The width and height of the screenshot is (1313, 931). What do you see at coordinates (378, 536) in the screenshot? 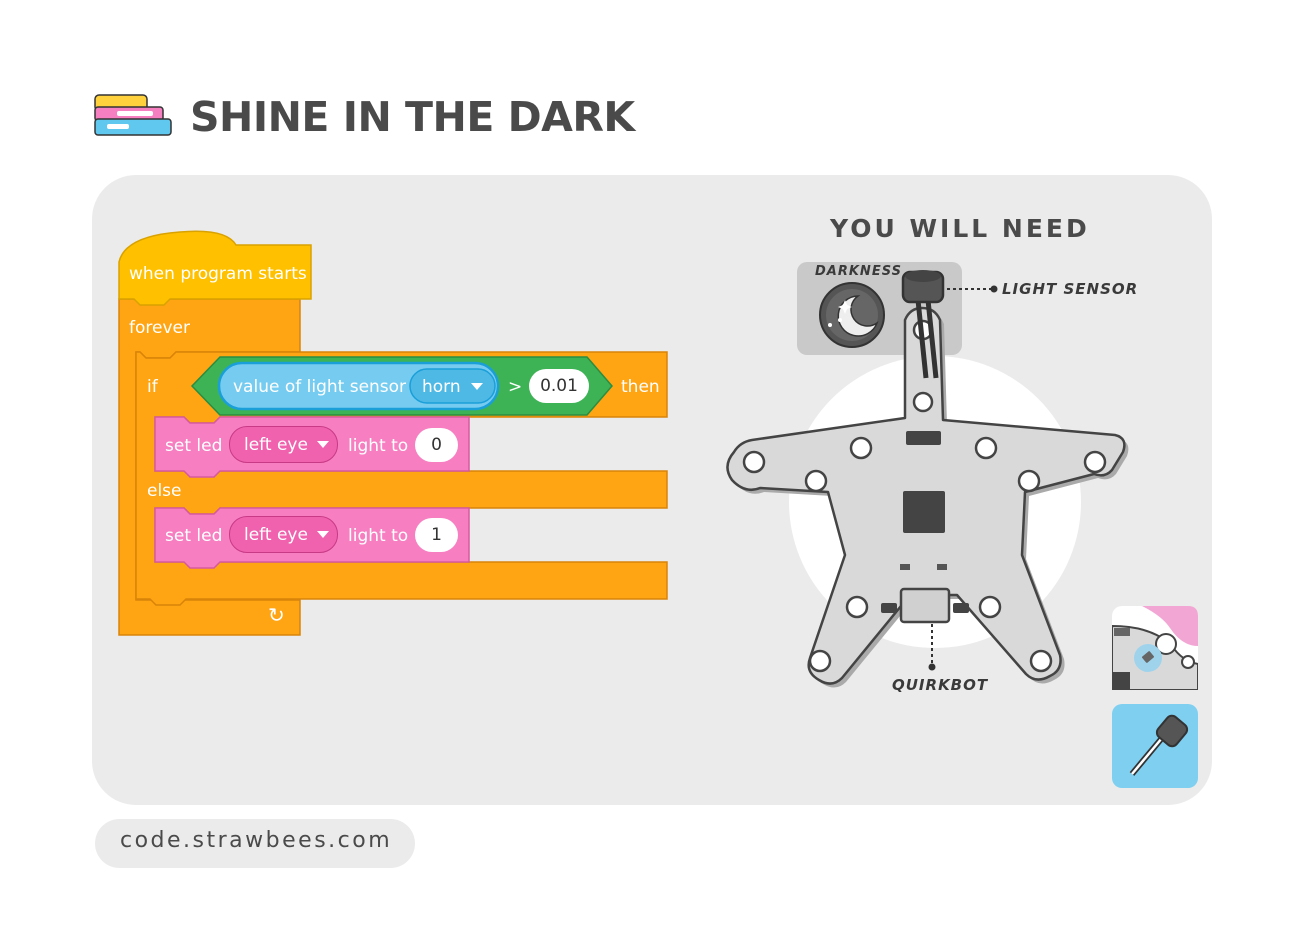
I see `else-light-to-label: light to` at bounding box center [378, 536].